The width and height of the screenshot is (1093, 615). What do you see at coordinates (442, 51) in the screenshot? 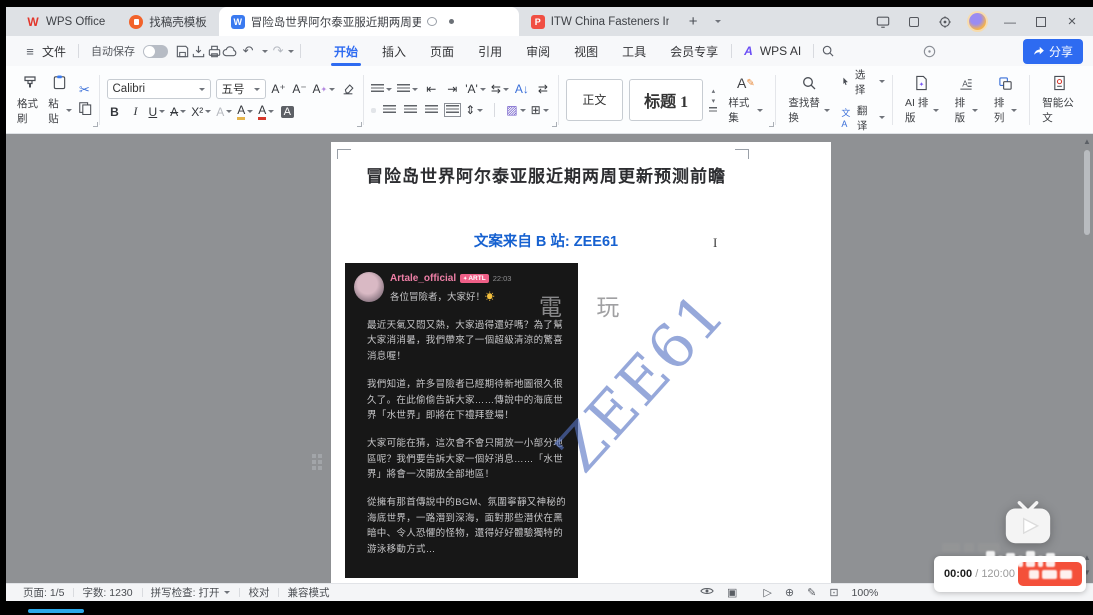
I see `tab-page: 页面` at bounding box center [442, 51].